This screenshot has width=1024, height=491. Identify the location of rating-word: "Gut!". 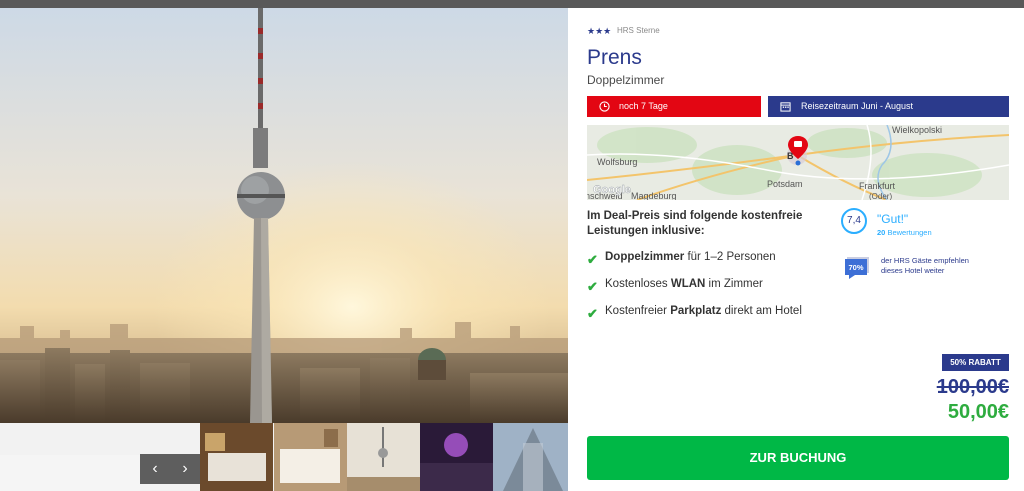
(893, 219).